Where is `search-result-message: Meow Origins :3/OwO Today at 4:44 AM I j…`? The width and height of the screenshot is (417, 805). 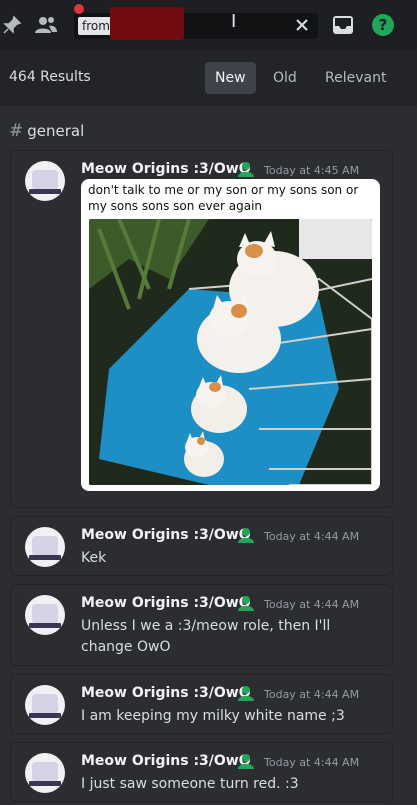 search-result-message: Meow Origins :3/OwO Today at 4:44 AM I j… is located at coordinates (201, 772).